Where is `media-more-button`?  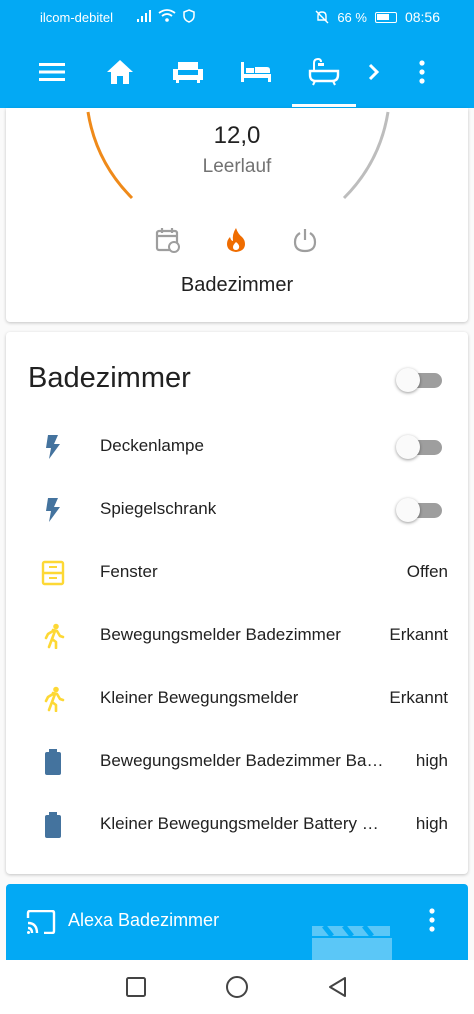 media-more-button is located at coordinates (432, 923).